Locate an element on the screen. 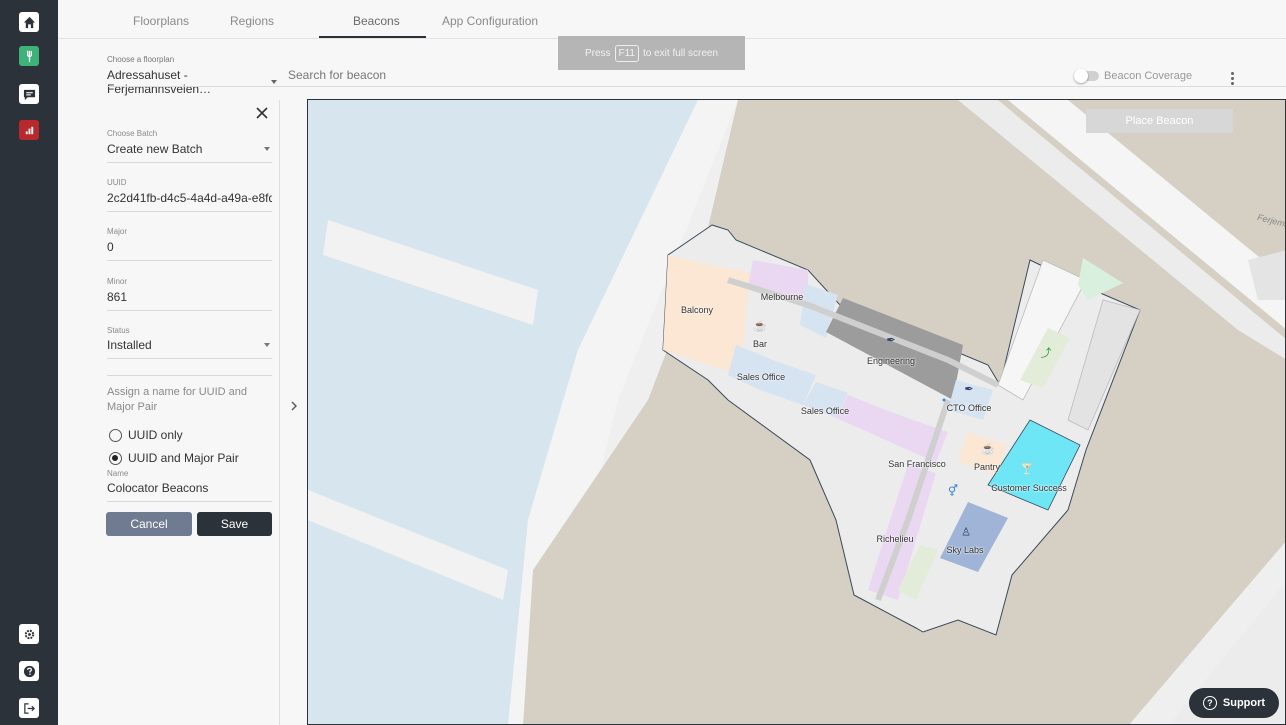 The height and width of the screenshot is (725, 1286). chart-icon is located at coordinates (29, 130).